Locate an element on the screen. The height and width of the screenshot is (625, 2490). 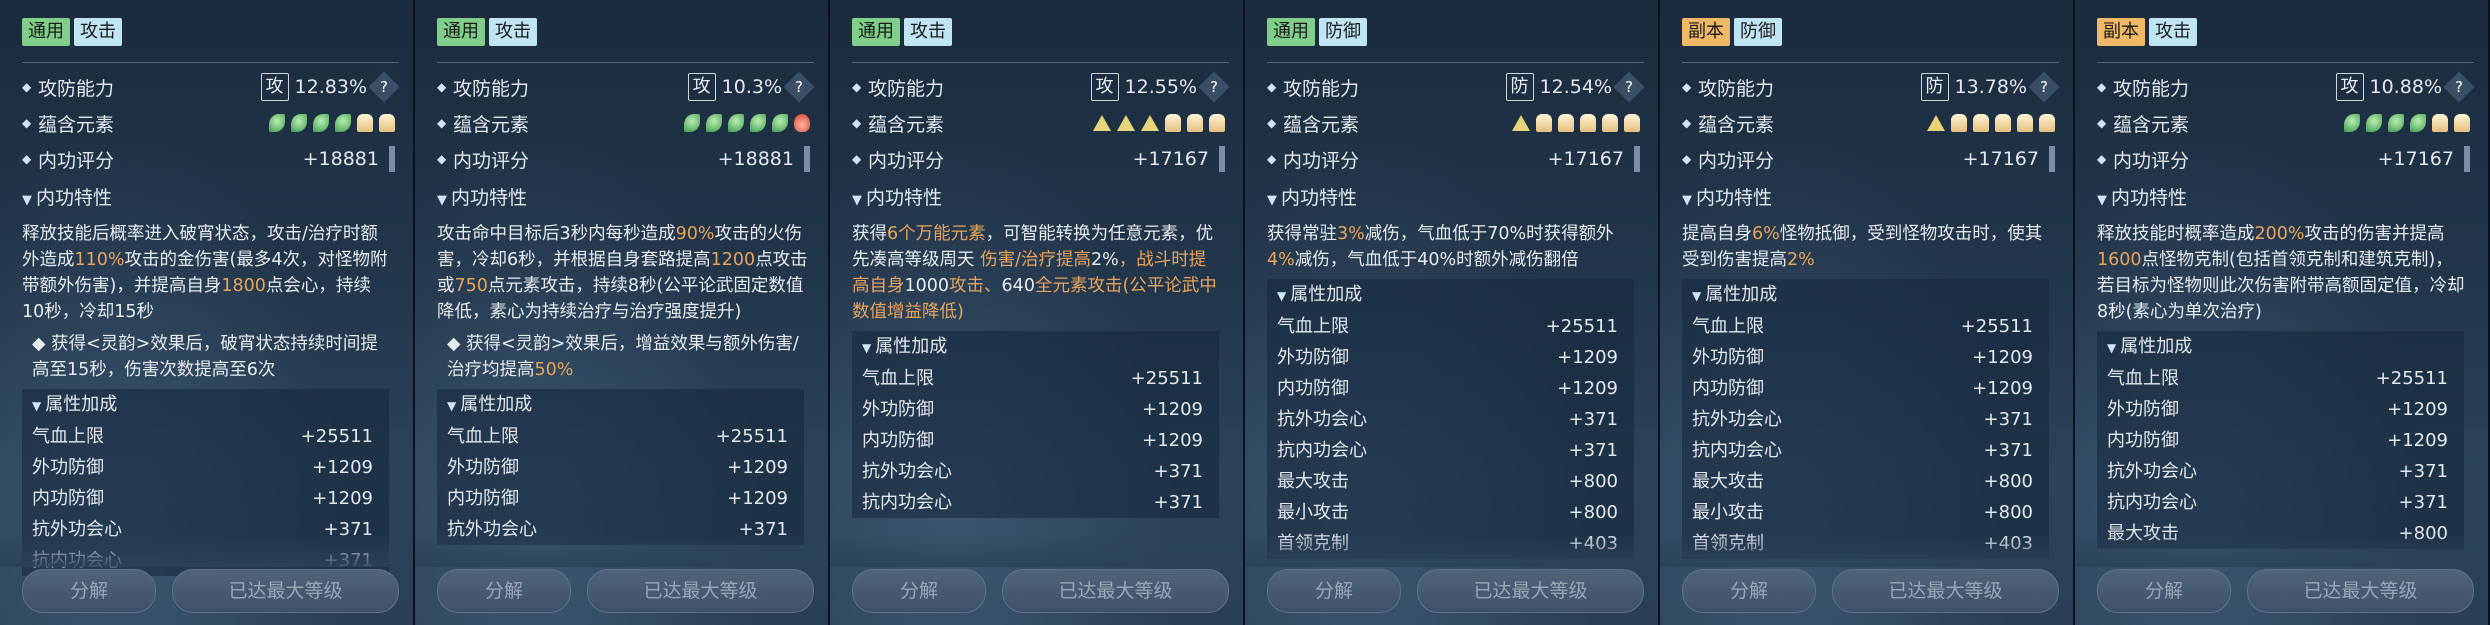
attribute-value: +25511 is located at coordinates (1581, 326).